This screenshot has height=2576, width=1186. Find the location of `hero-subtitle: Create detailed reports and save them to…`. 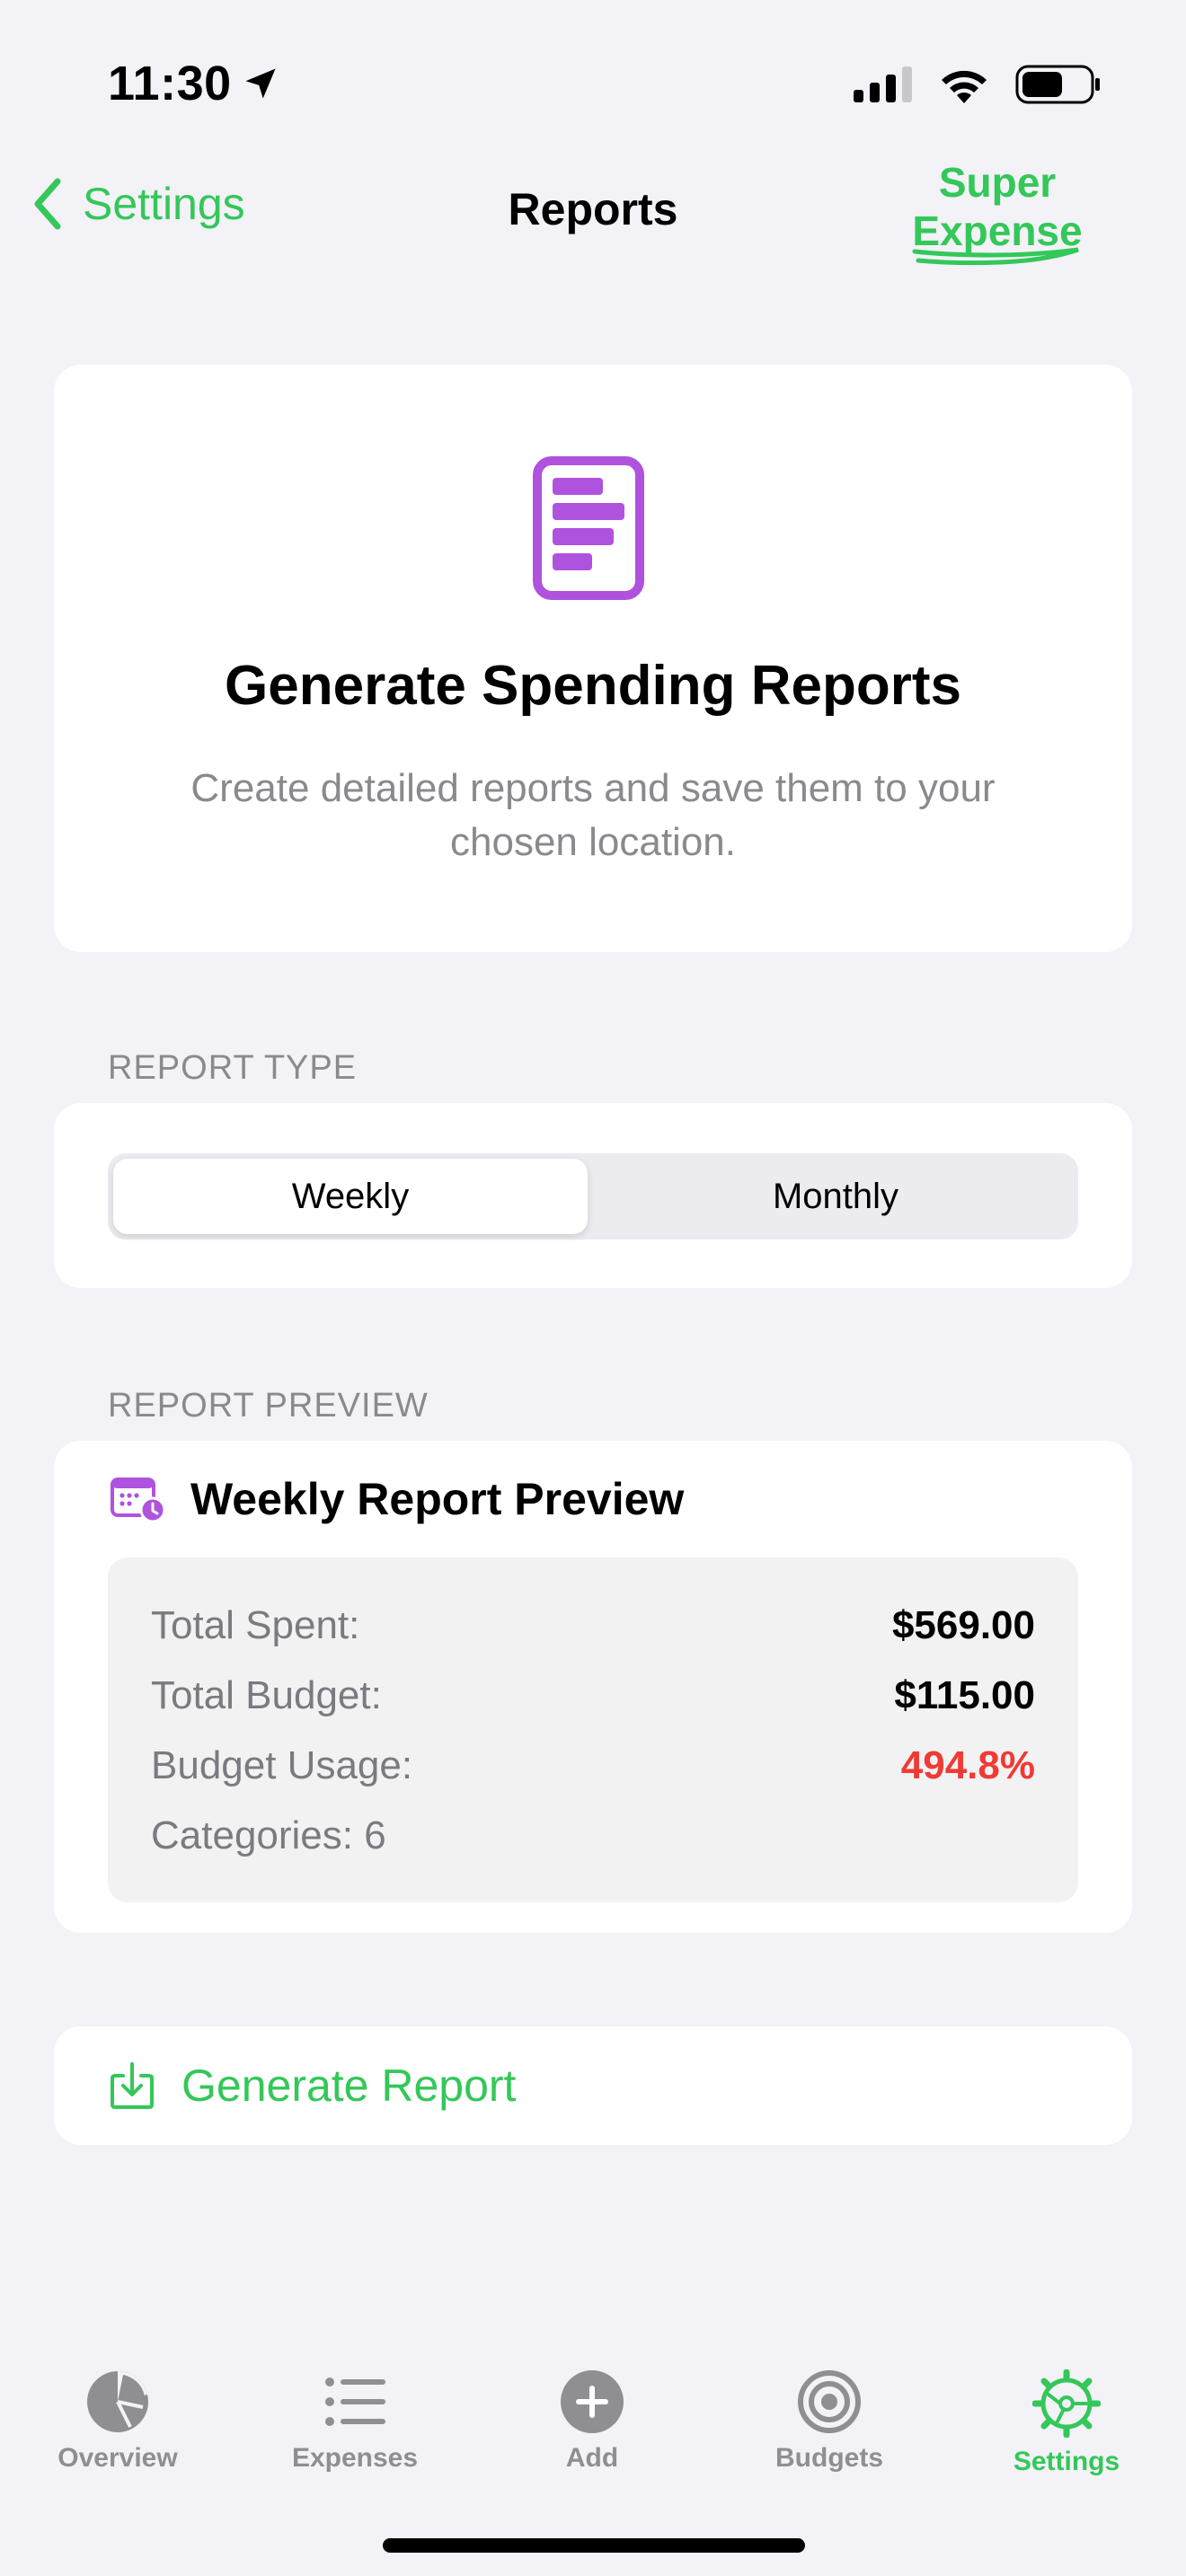

hero-subtitle: Create detailed reports and save them to… is located at coordinates (593, 815).